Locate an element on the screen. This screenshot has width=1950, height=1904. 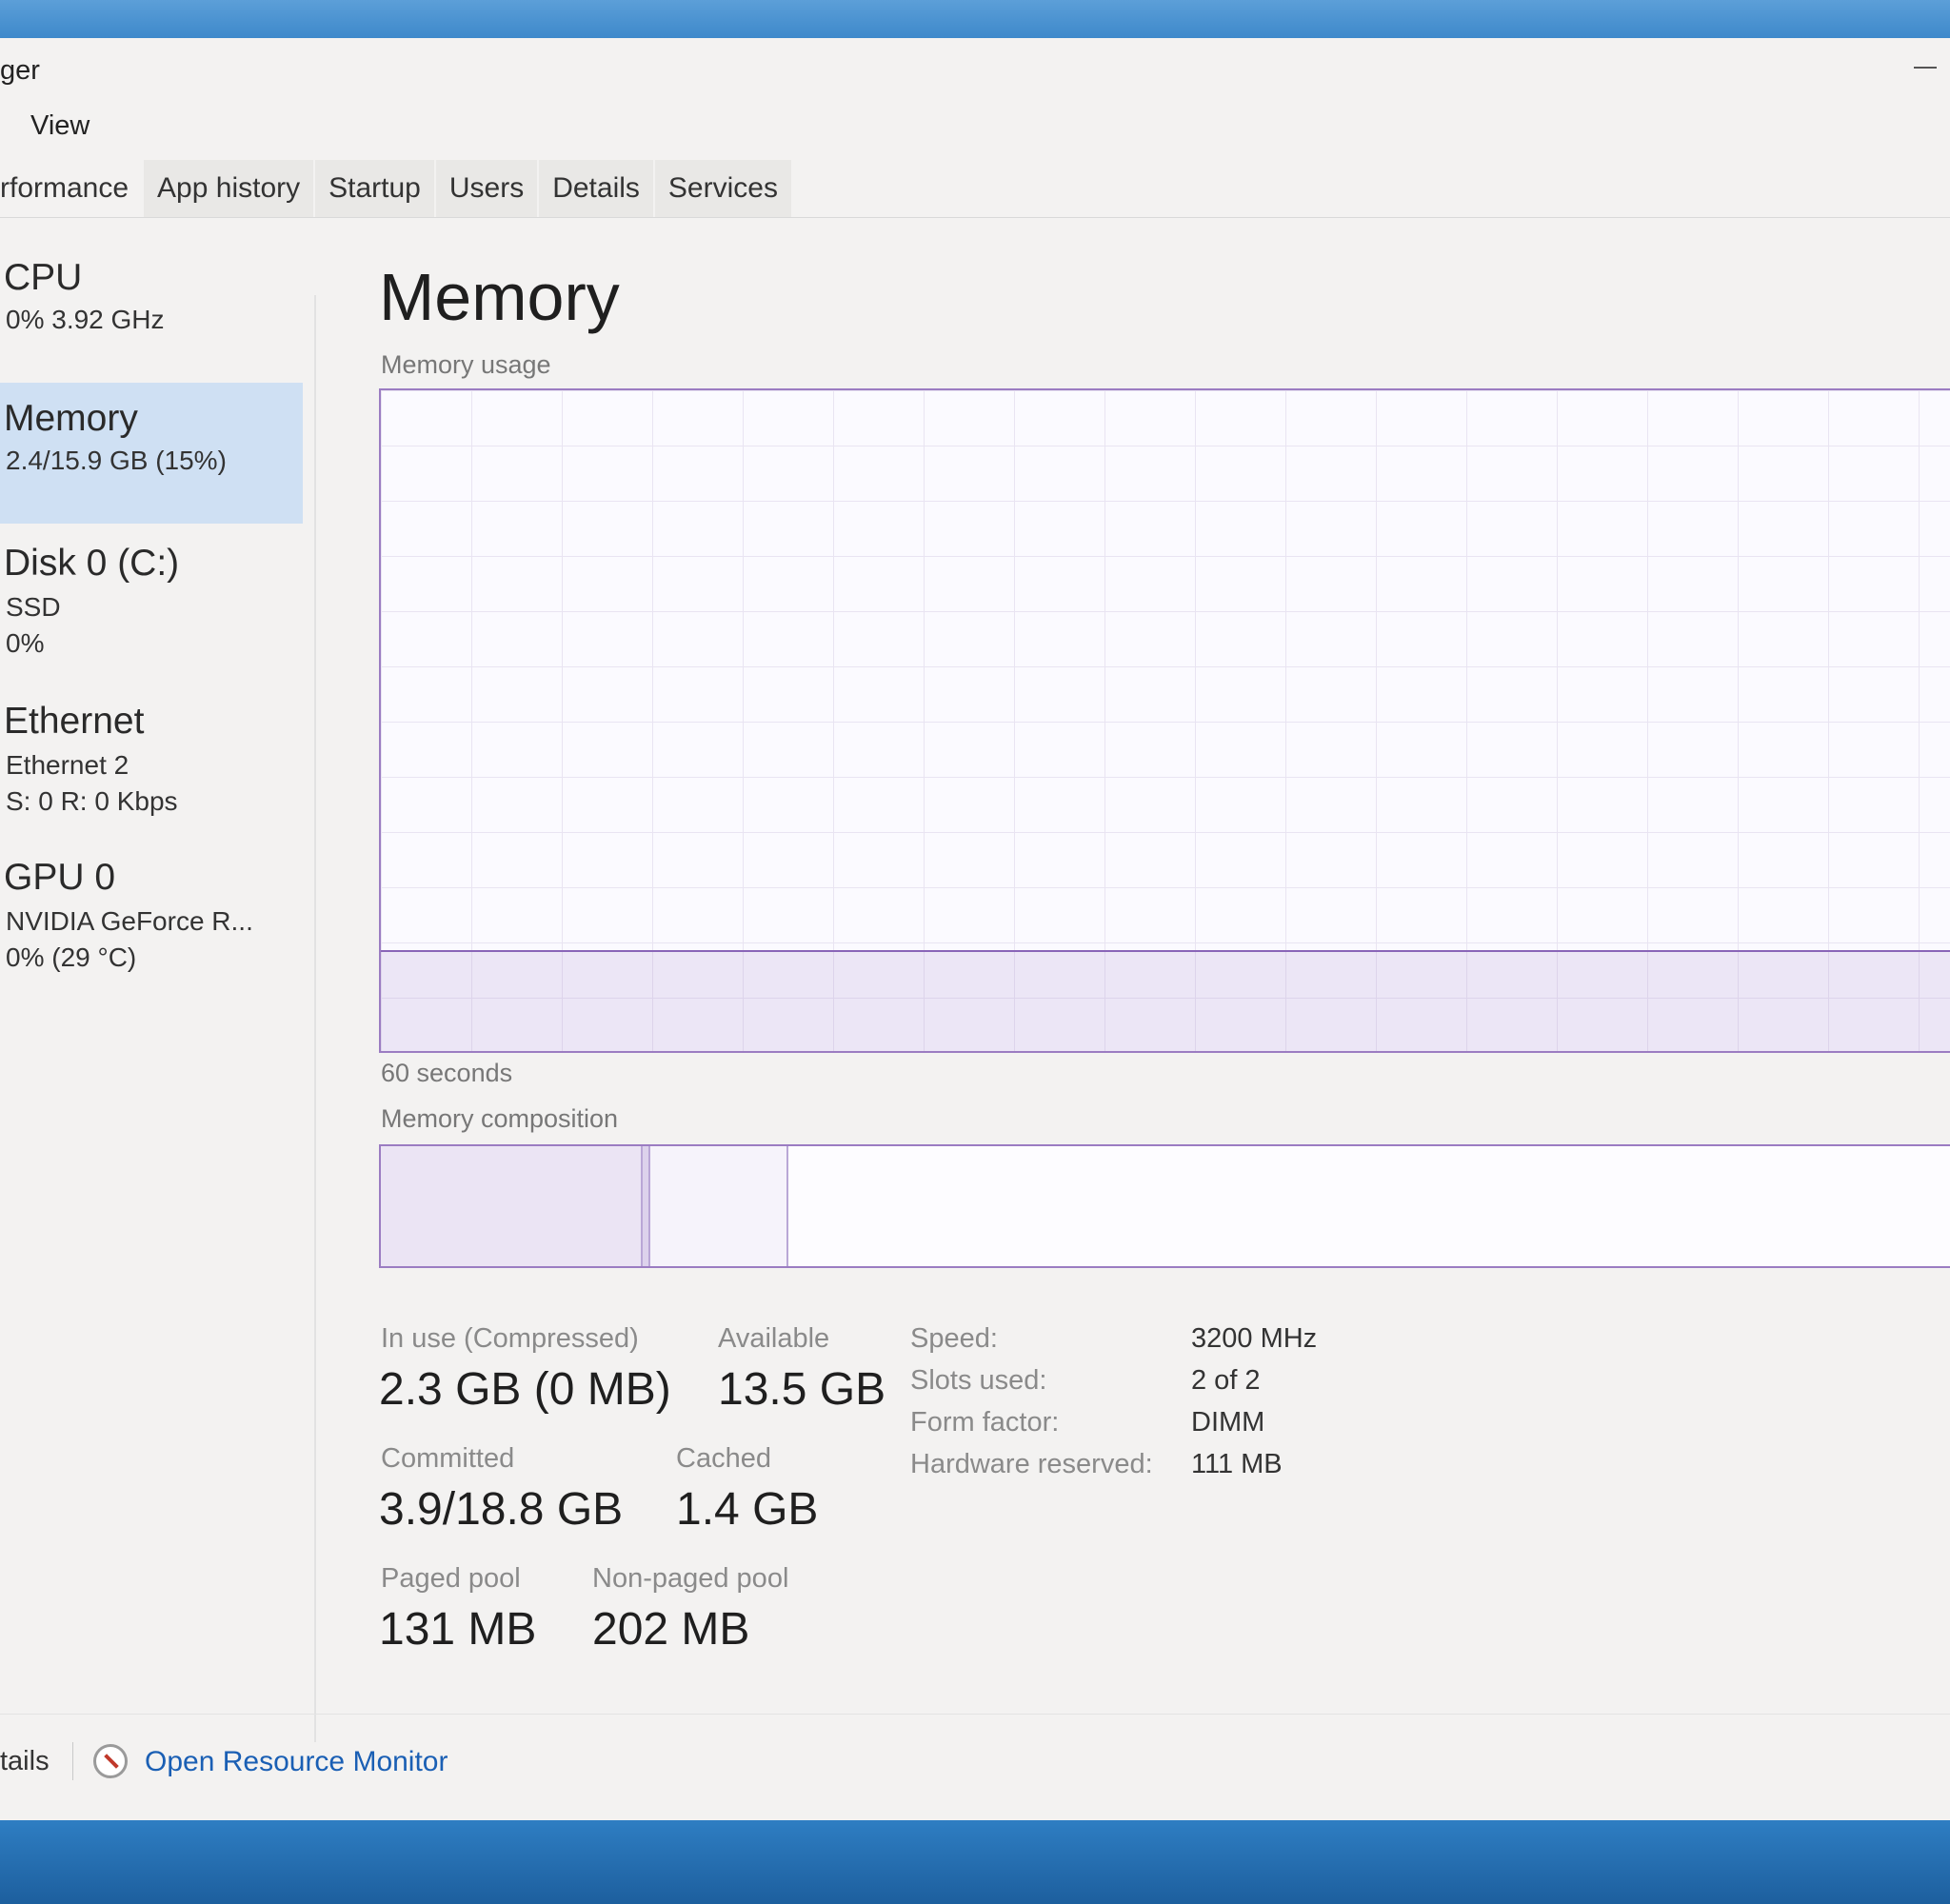
composition-label: Memory composition is located at coordinates (500, 1118).